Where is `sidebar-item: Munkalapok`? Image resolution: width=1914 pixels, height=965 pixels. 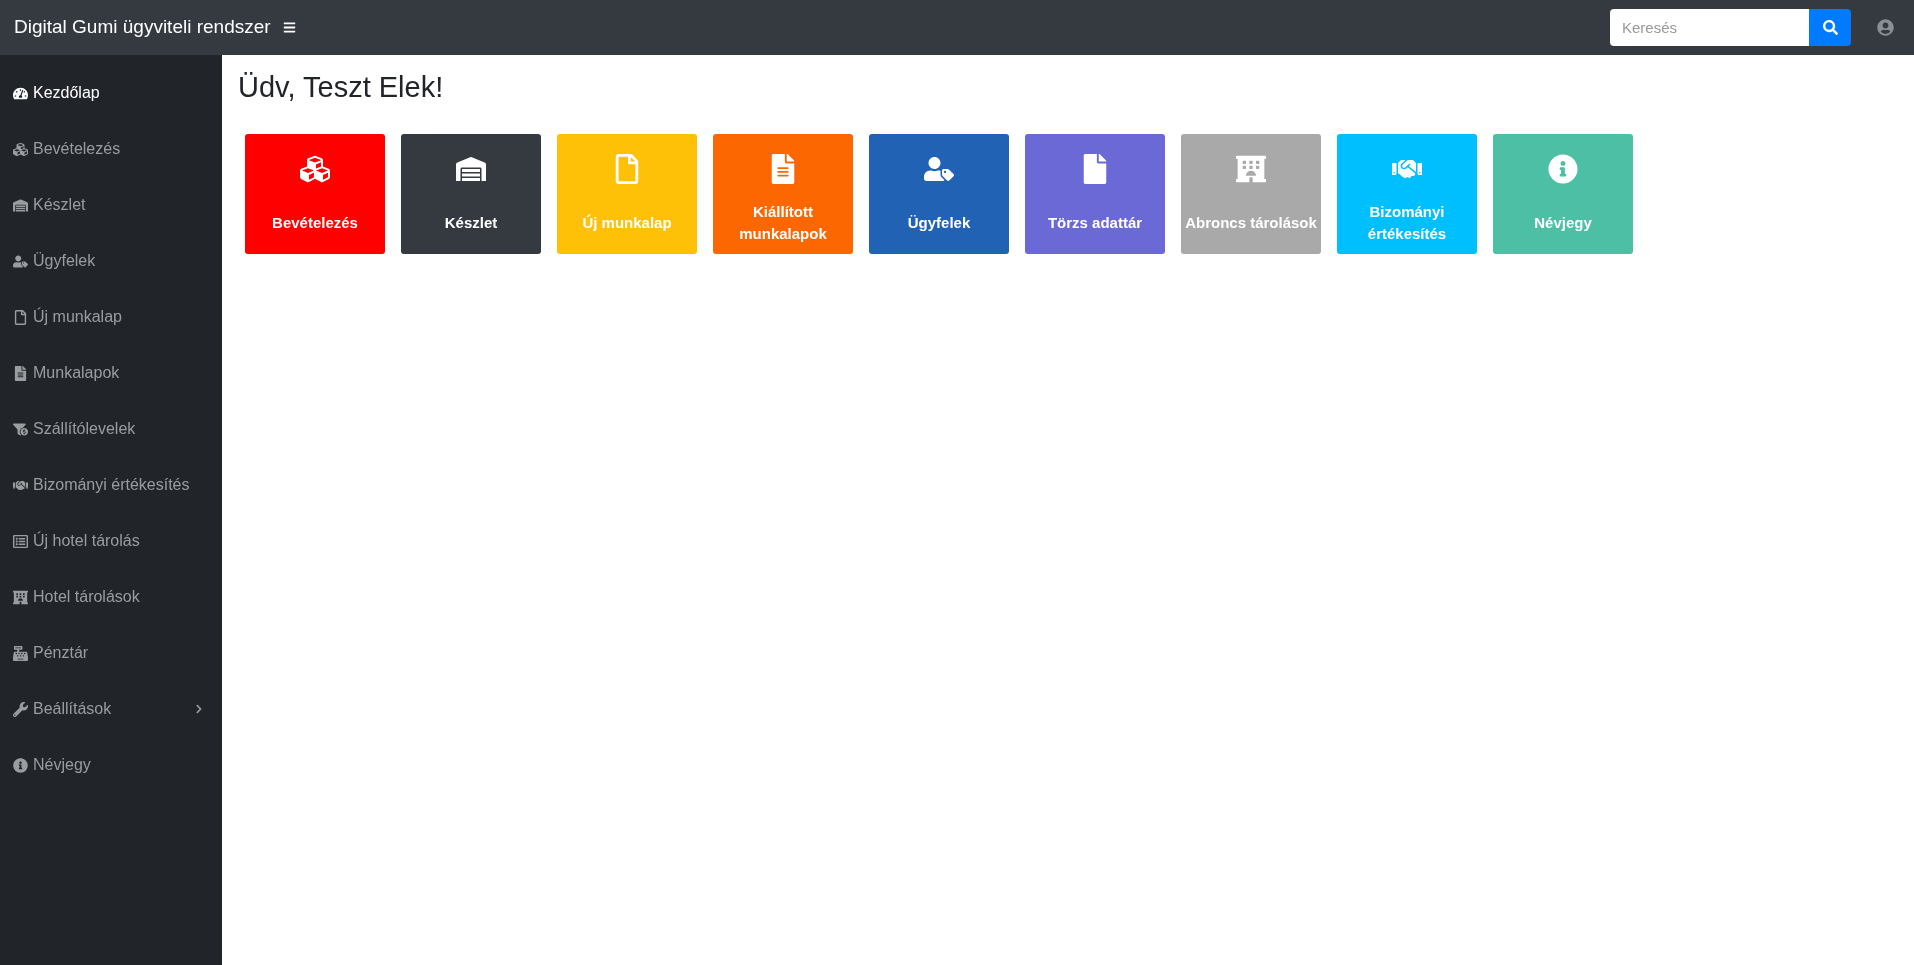
sidebar-item: Munkalapok is located at coordinates (111, 373).